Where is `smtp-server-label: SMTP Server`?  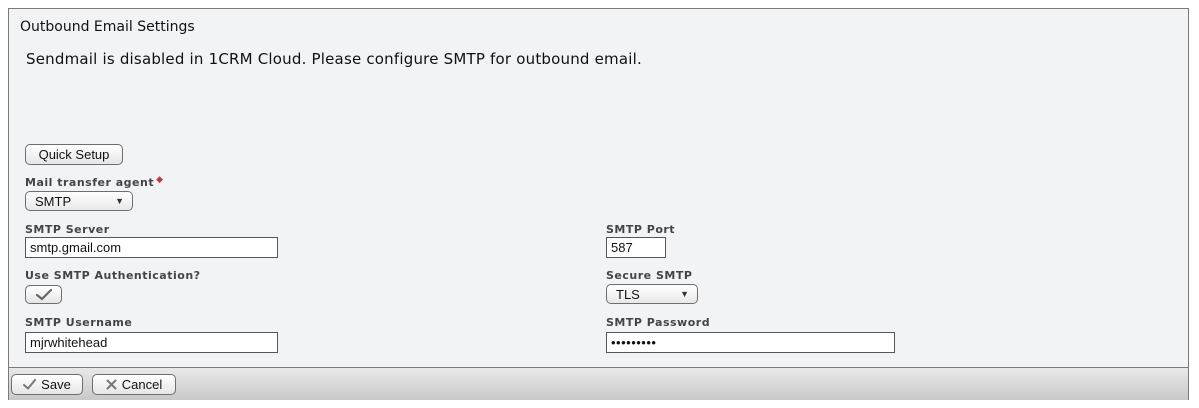
smtp-server-label: SMTP Server is located at coordinates (67, 229).